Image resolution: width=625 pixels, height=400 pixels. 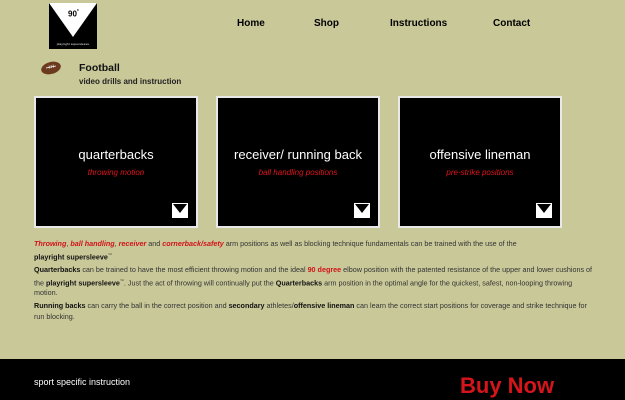 What do you see at coordinates (116, 172) in the screenshot?
I see `card-subtitle: throwing motion` at bounding box center [116, 172].